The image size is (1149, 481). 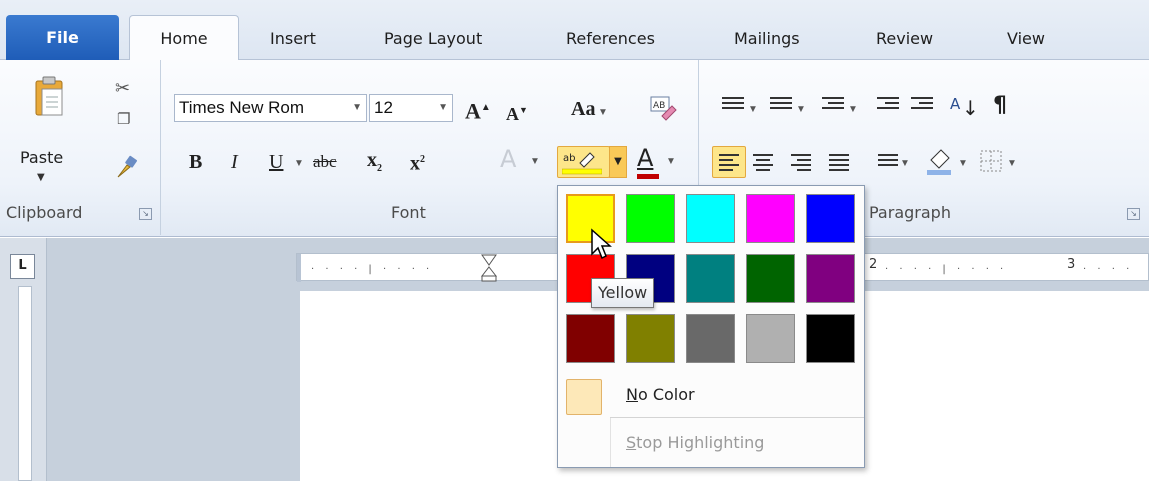 What do you see at coordinates (122, 88) in the screenshot?
I see `cut-icon: ✂` at bounding box center [122, 88].